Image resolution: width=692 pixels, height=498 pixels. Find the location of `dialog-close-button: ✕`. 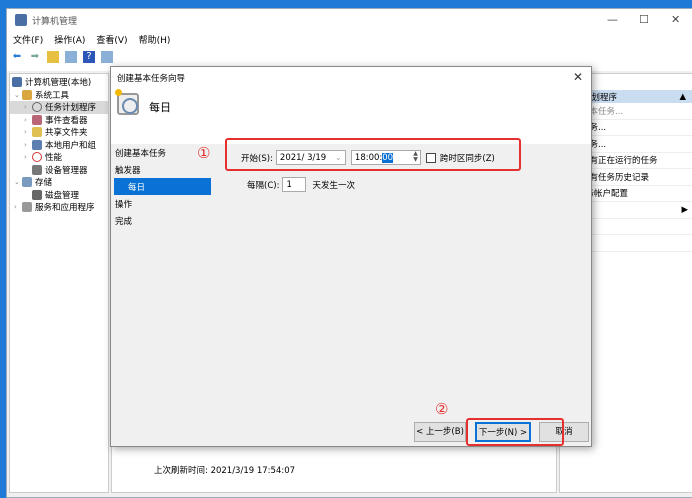

dialog-close-button: ✕ is located at coordinates (578, 77).